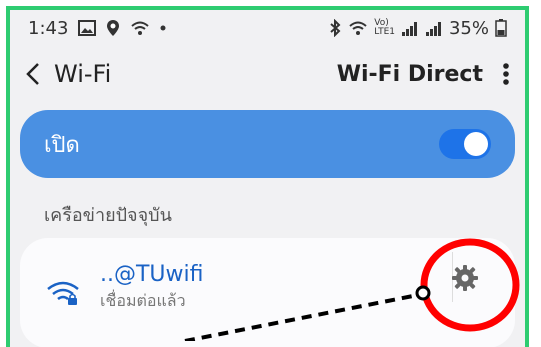 The height and width of the screenshot is (347, 541). Describe the element at coordinates (140, 28) in the screenshot. I see `wifi-status-icon` at that location.